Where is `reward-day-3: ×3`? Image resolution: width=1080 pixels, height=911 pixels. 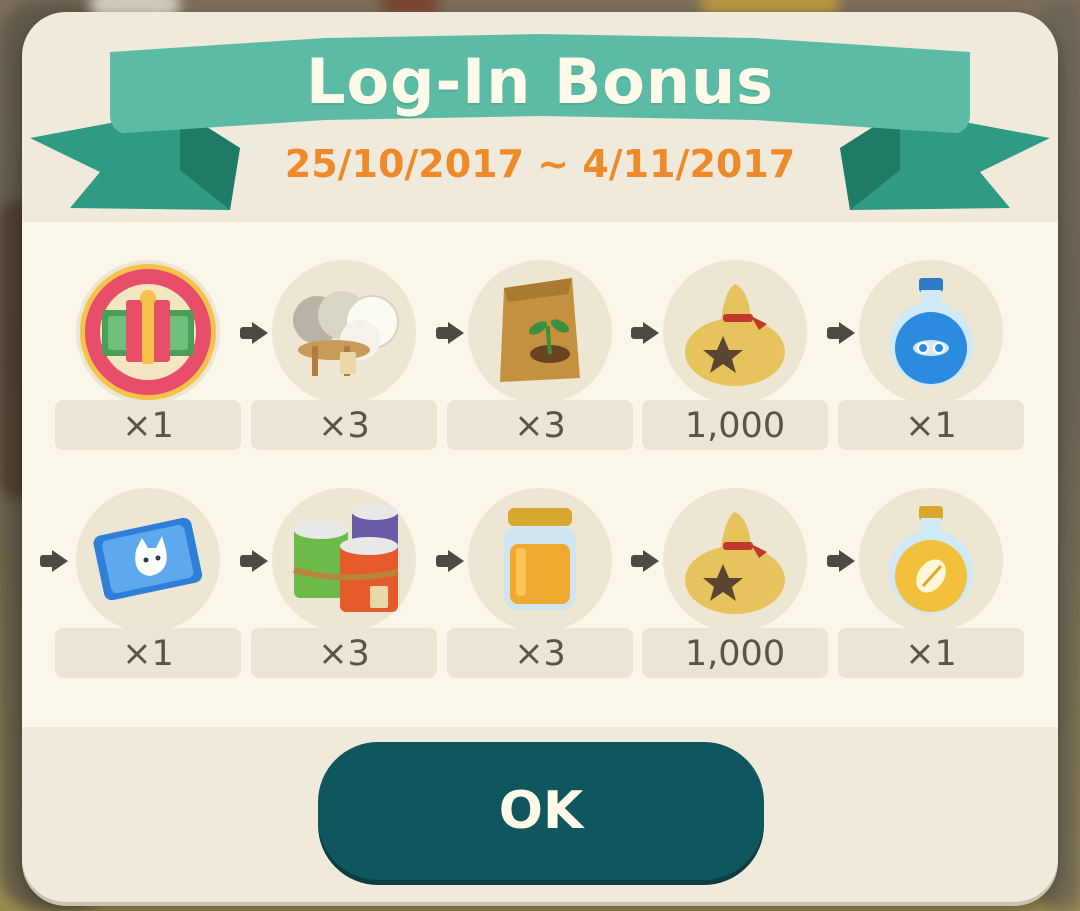 reward-day-3: ×3 is located at coordinates (540, 360).